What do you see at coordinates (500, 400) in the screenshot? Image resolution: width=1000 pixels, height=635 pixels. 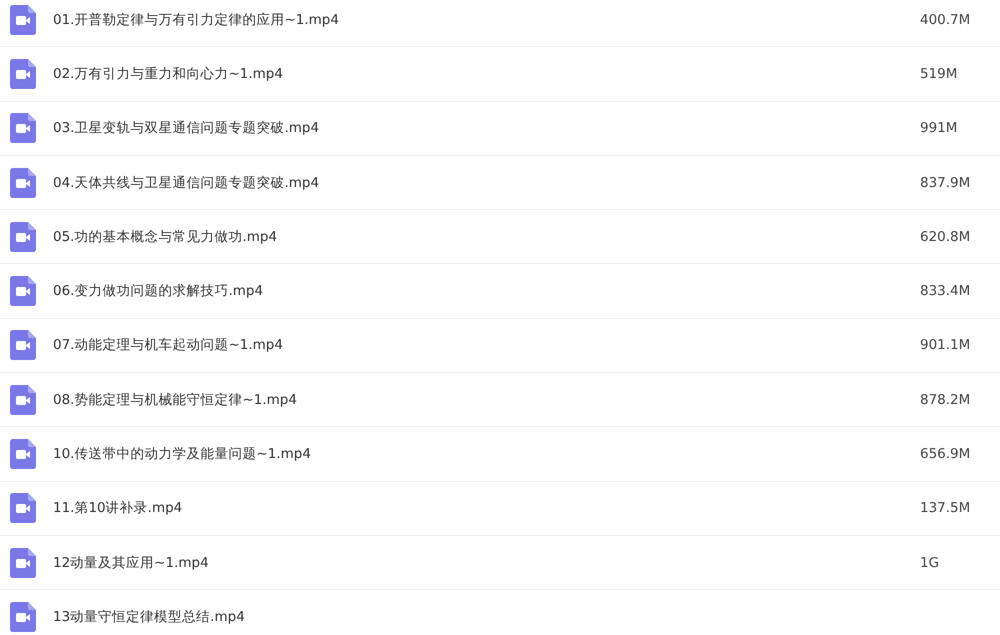 I see `file-row: 08.势能定理与机械能守恒定律~1.mp4 878.2M` at bounding box center [500, 400].